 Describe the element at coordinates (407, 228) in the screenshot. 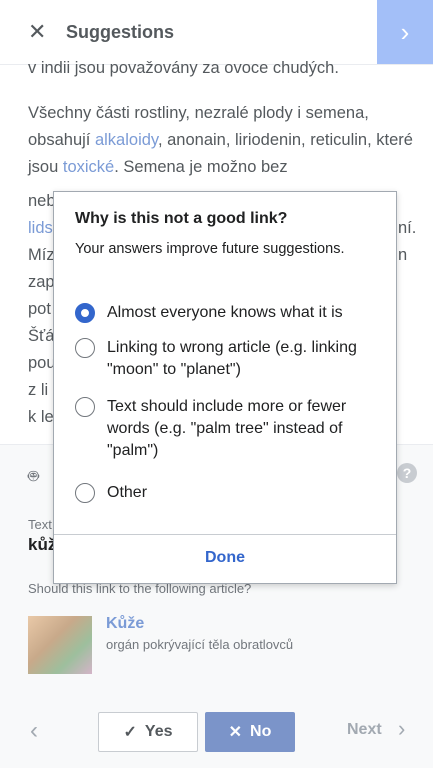

I see `clip-line: ní.` at that location.